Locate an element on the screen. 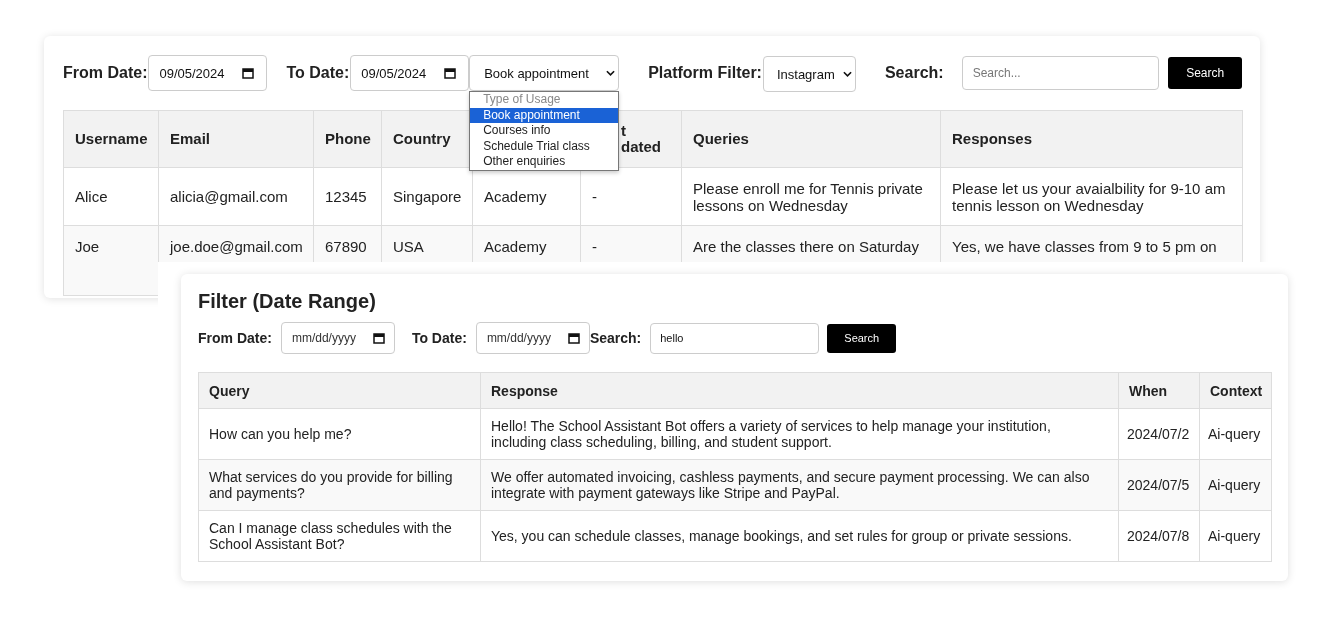 Image resolution: width=1329 pixels, height=636 pixels. column-header: t dated is located at coordinates (641, 138).